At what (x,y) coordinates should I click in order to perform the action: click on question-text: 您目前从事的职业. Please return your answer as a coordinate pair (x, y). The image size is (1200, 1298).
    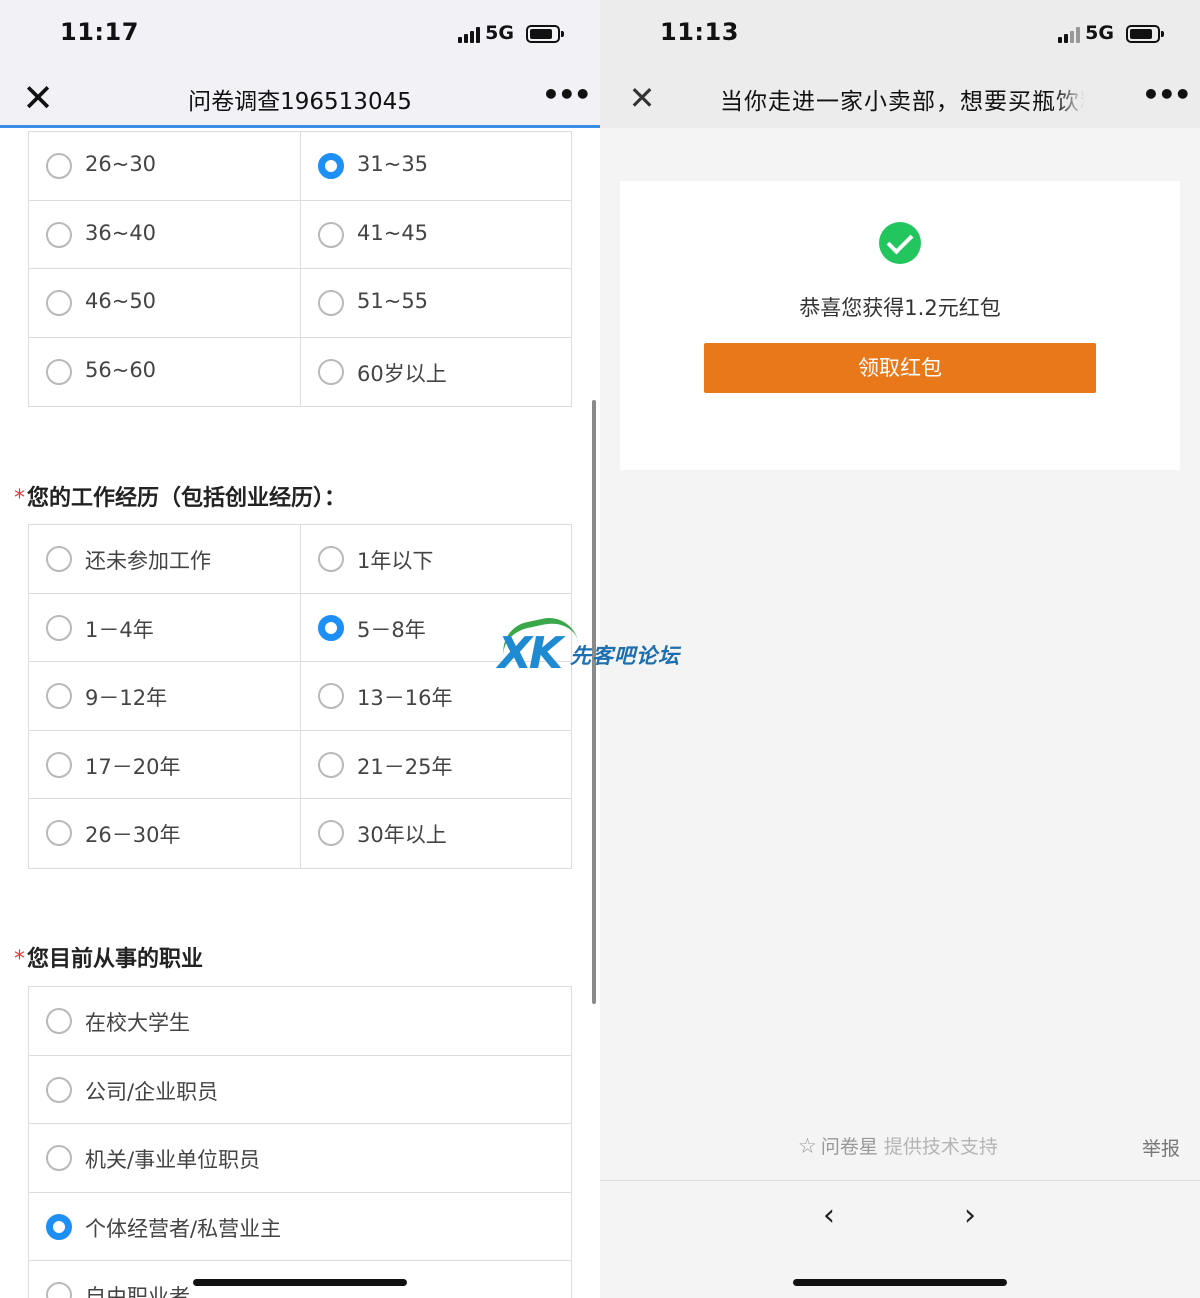
    Looking at the image, I should click on (115, 959).